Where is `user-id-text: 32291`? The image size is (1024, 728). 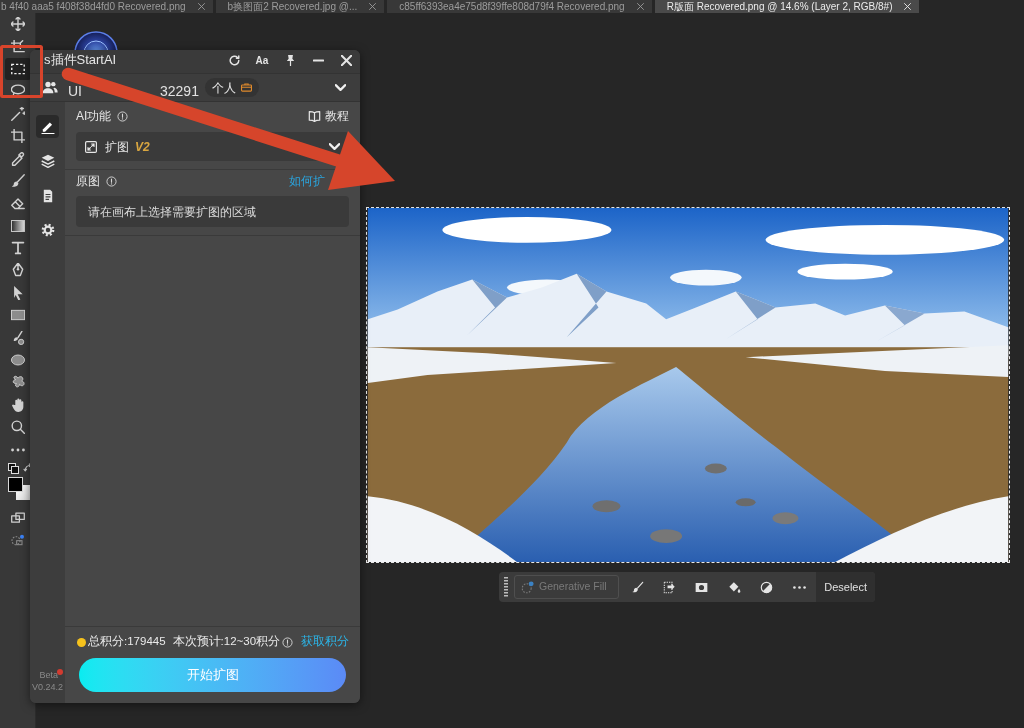 user-id-text: 32291 is located at coordinates (179, 90).